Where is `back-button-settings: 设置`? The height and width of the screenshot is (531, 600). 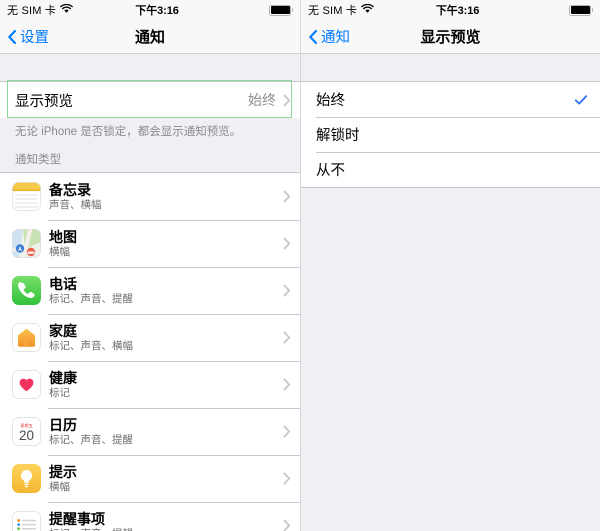
back-button-settings: 设置 is located at coordinates (24, 36).